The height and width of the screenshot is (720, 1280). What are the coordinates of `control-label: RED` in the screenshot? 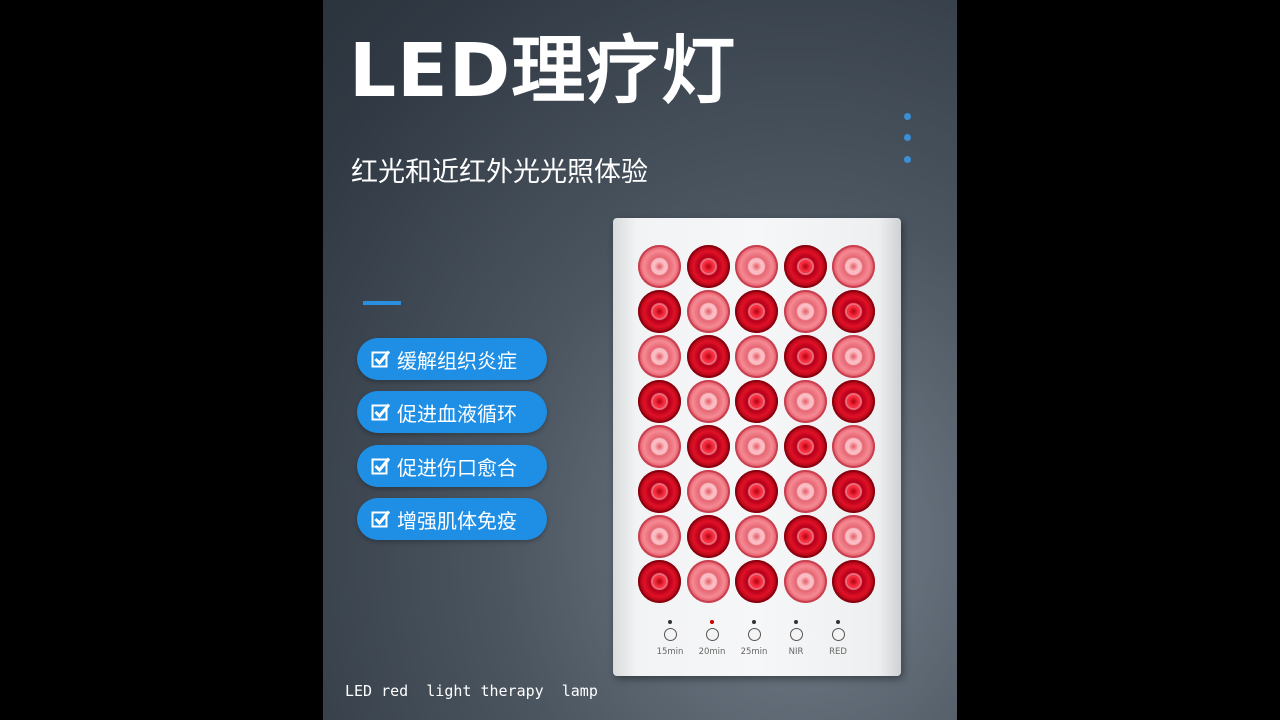 It's located at (838, 652).